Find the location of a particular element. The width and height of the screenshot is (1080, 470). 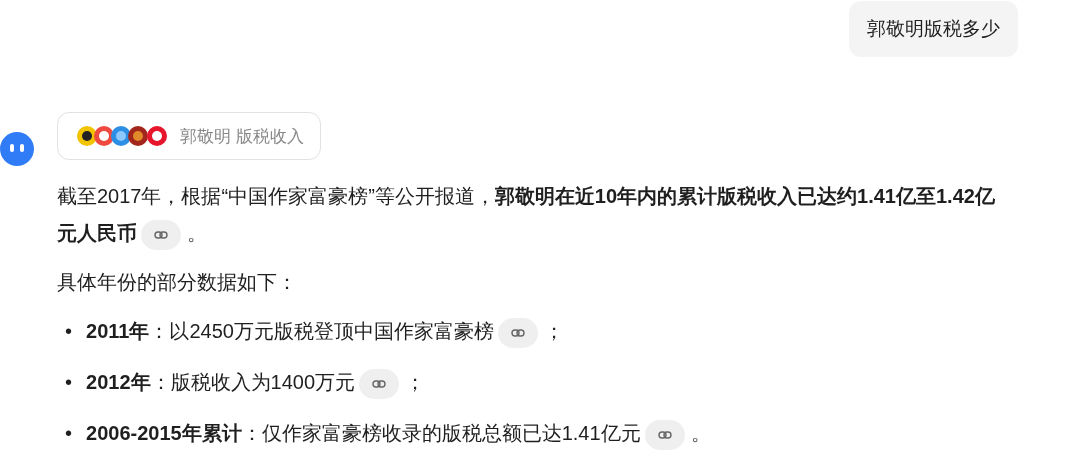

answer-paragraph: 截至2017年，根据“中国作家富豪榜”等公开报道，郭敬明在近10年内的累计版税收入已达约1.41亿至1.42亿元人民币 。 is located at coordinates (527, 215).